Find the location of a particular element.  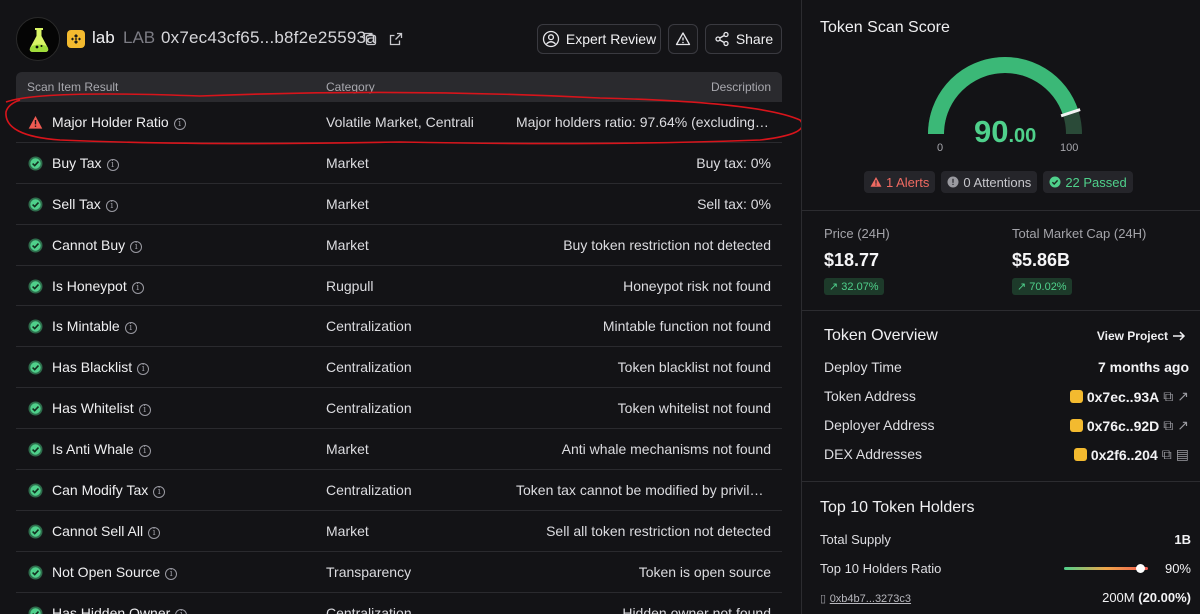

scan-item-label: Has Hidden Owner is located at coordinates (111, 609).